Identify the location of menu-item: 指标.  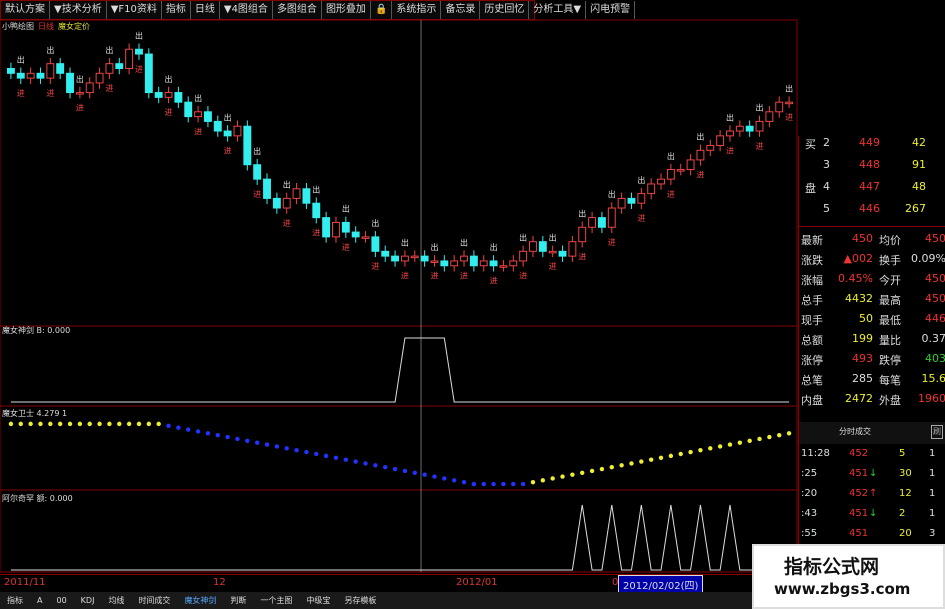
(176, 10).